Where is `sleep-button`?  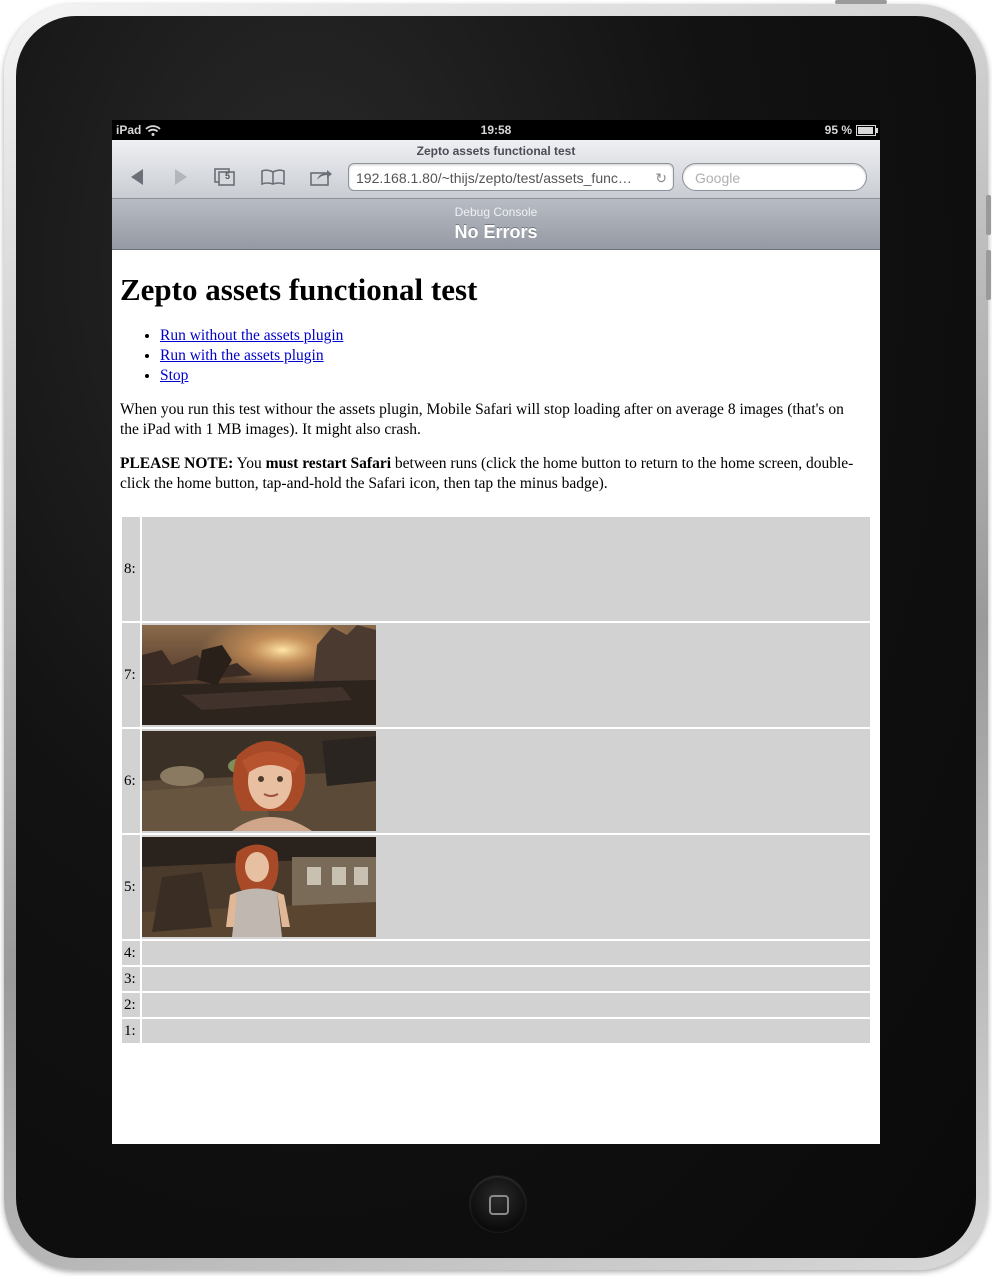
sleep-button is located at coordinates (861, 2).